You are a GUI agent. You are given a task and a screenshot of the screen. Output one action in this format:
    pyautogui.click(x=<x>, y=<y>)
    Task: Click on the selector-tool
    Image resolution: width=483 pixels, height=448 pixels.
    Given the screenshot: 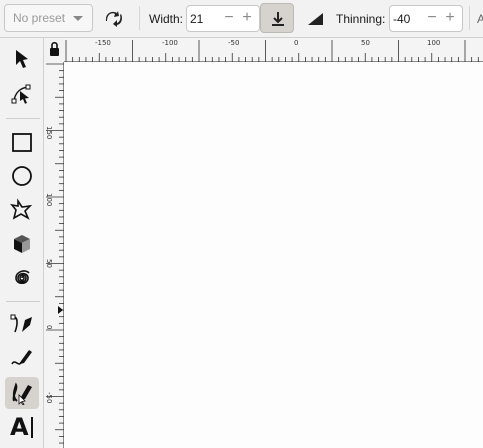 What is the action you would take?
    pyautogui.click(x=22, y=59)
    